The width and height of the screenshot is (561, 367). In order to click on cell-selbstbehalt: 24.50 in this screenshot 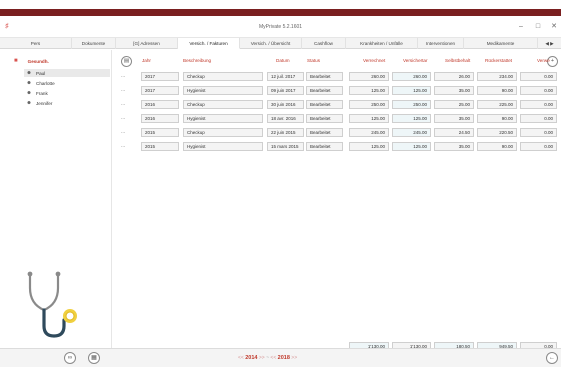, I will do `click(454, 132)`.